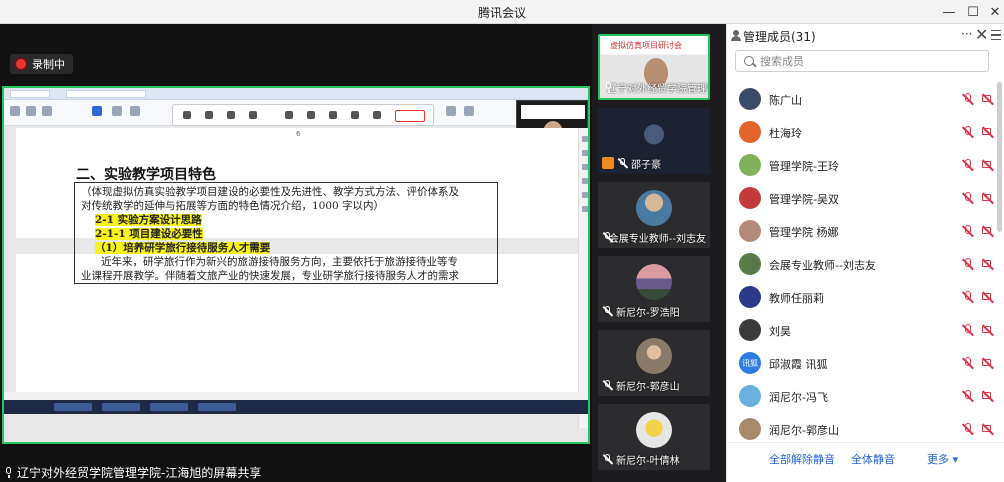  What do you see at coordinates (861, 298) in the screenshot?
I see `member-row: 教师任丽莉` at bounding box center [861, 298].